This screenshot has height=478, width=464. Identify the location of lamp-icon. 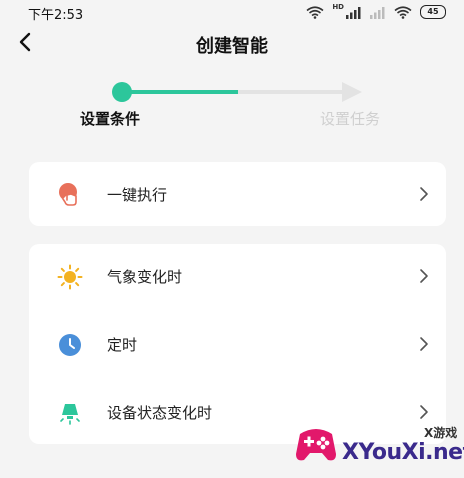
(70, 414).